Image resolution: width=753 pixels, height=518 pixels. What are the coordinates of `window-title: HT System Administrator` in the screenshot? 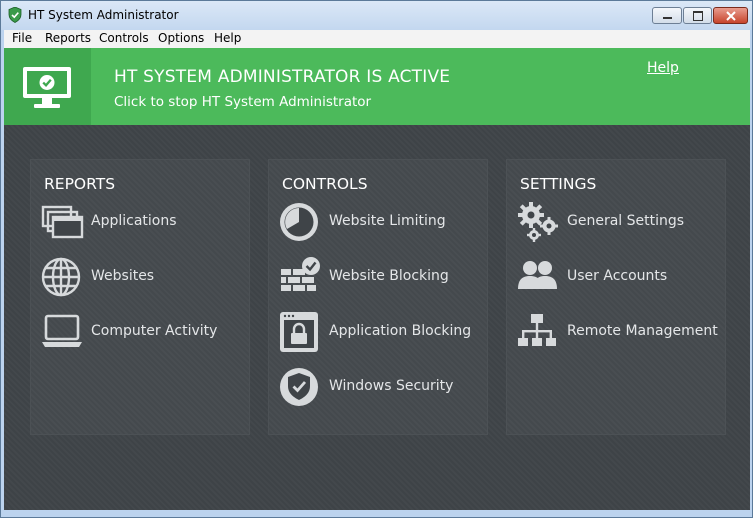 It's located at (103, 15).